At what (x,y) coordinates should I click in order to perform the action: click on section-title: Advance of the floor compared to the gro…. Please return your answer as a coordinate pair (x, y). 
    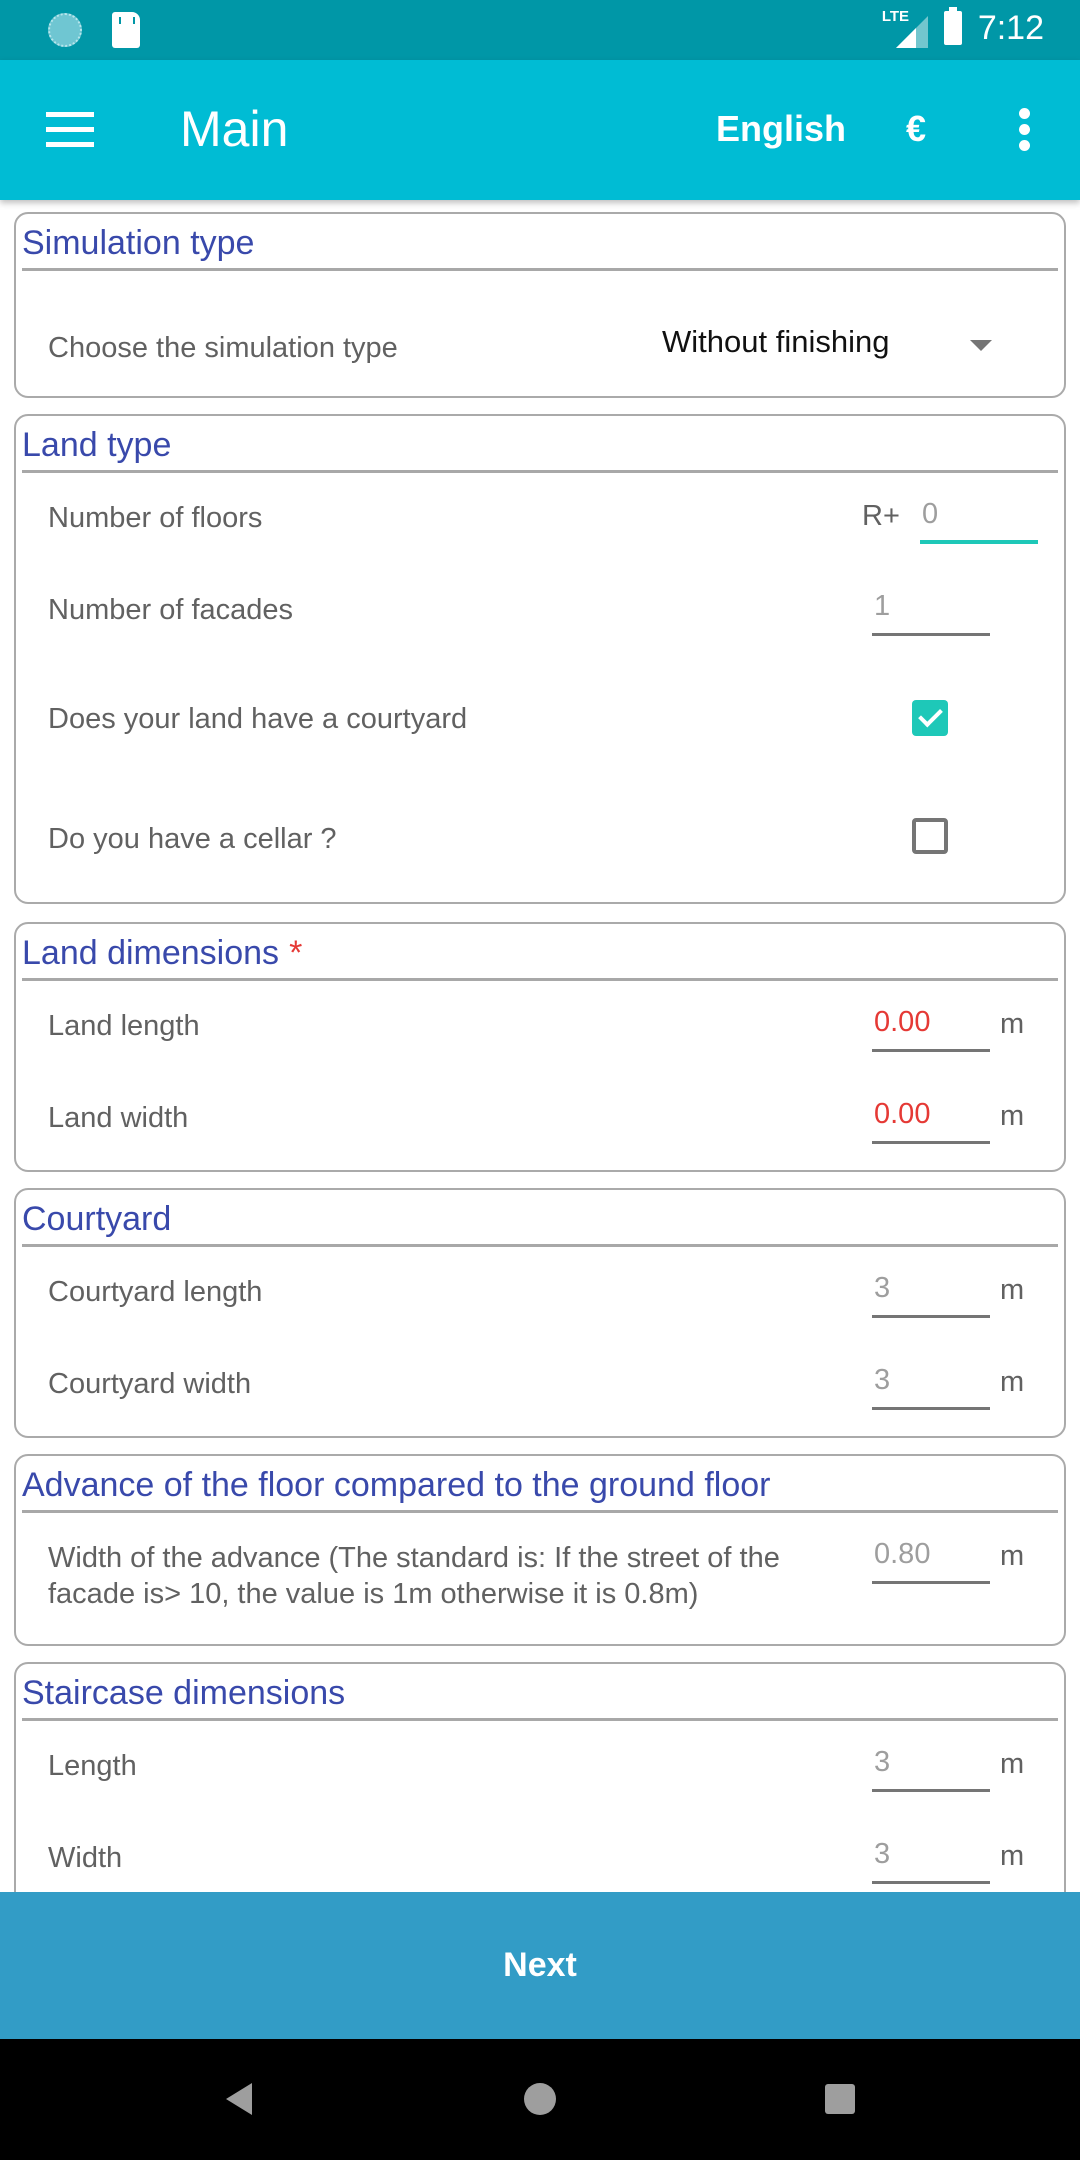
    Looking at the image, I should click on (396, 1485).